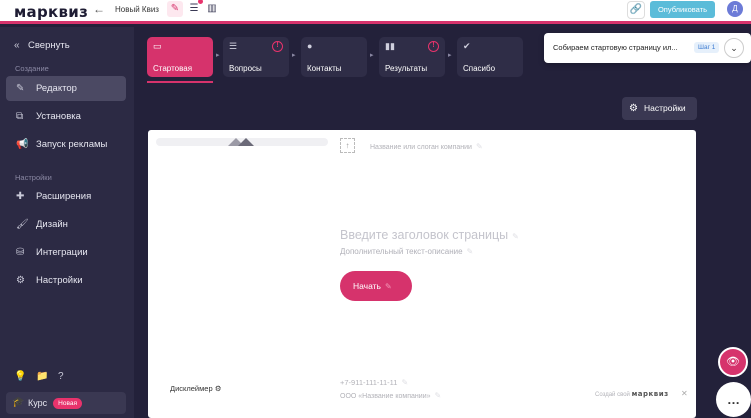 The width and height of the screenshot is (751, 418). I want to click on sidebar-item-design: 🖌 Дизайн, so click(66, 224).